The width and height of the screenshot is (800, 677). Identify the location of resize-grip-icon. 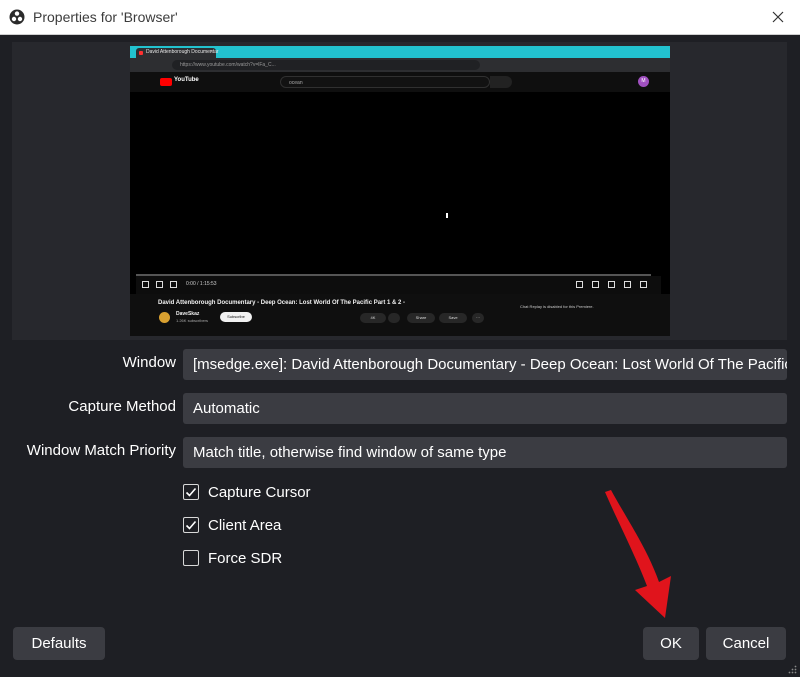
(792, 669).